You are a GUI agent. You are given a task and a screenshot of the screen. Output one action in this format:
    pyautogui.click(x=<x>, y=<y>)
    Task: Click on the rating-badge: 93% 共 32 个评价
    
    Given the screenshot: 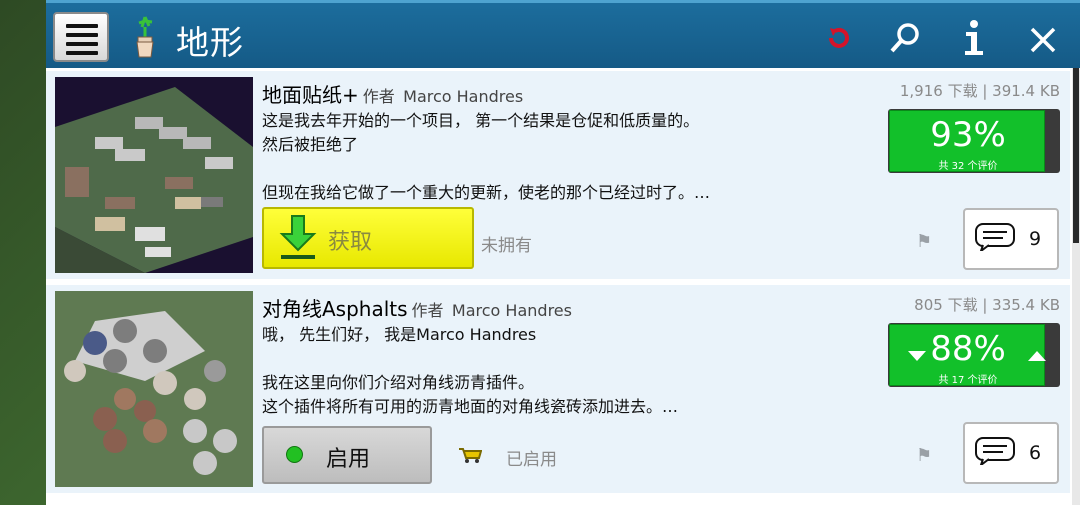 What is the action you would take?
    pyautogui.click(x=967, y=141)
    